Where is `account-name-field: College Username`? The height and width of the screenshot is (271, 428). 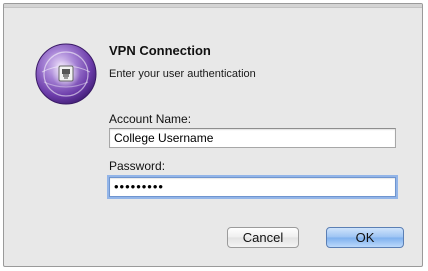
account-name-field: College Username is located at coordinates (252, 138).